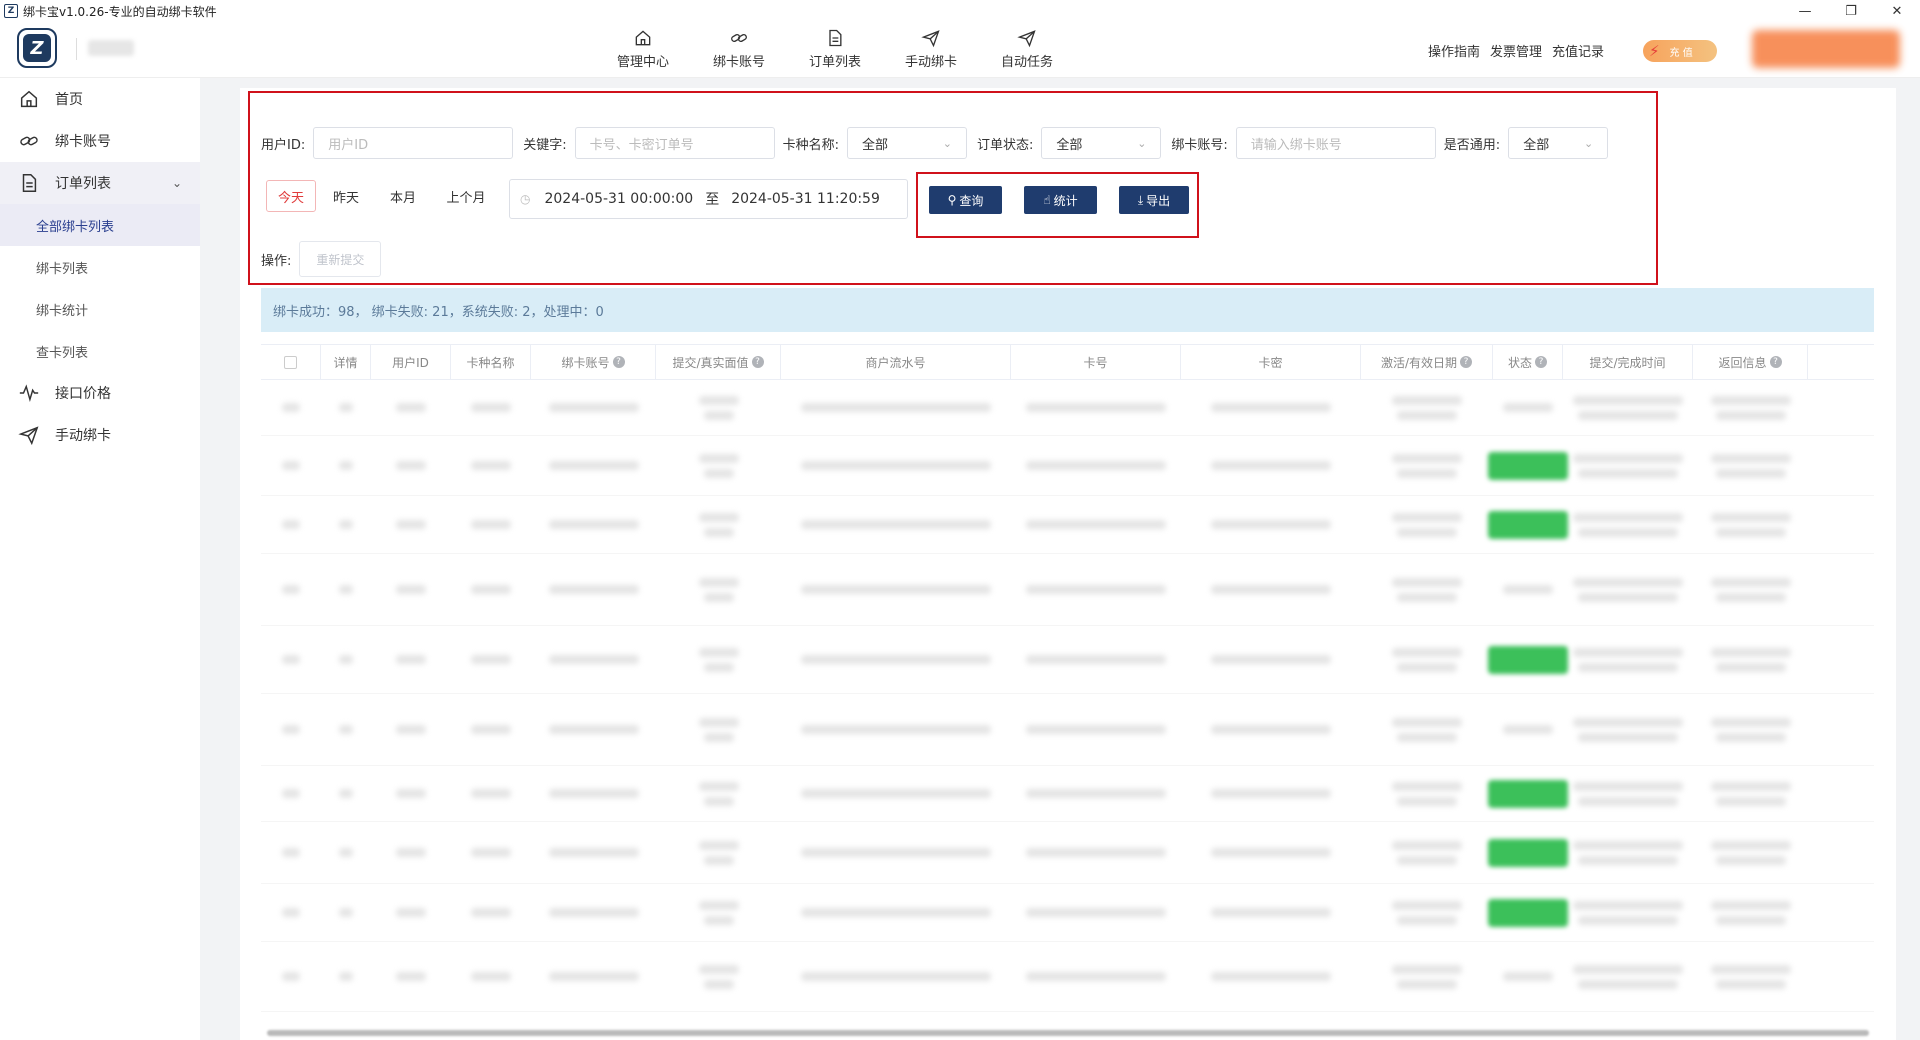  What do you see at coordinates (907, 143) in the screenshot?
I see `card-type-select: 全部 ⌄` at bounding box center [907, 143].